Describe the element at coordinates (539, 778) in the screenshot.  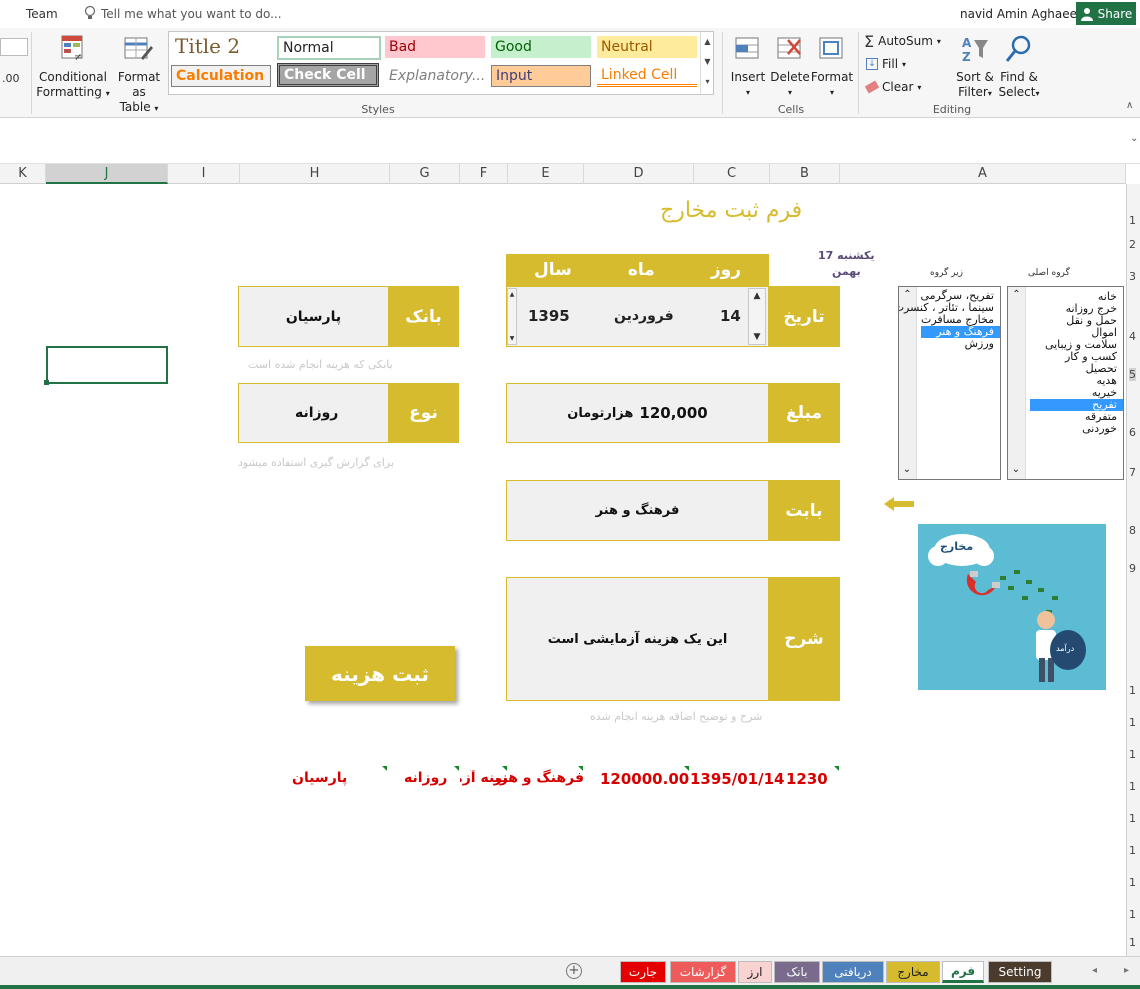
I see `output-category: فرهنگ و هنر` at that location.